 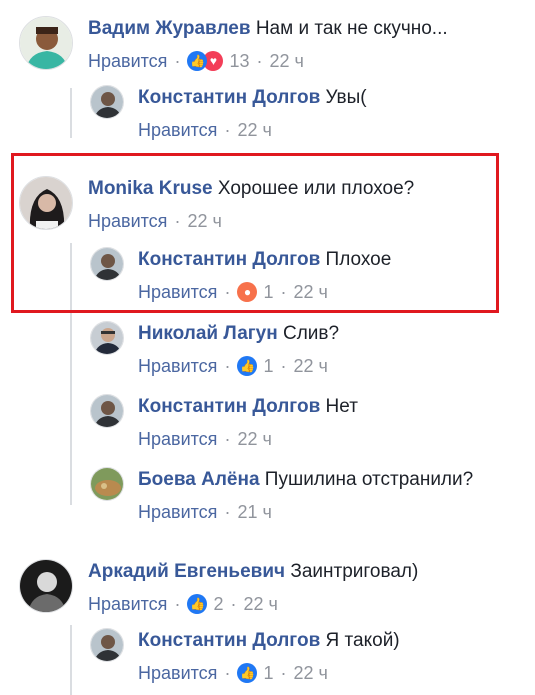 What do you see at coordinates (341, 406) in the screenshot?
I see `comment-text: Нет` at bounding box center [341, 406].